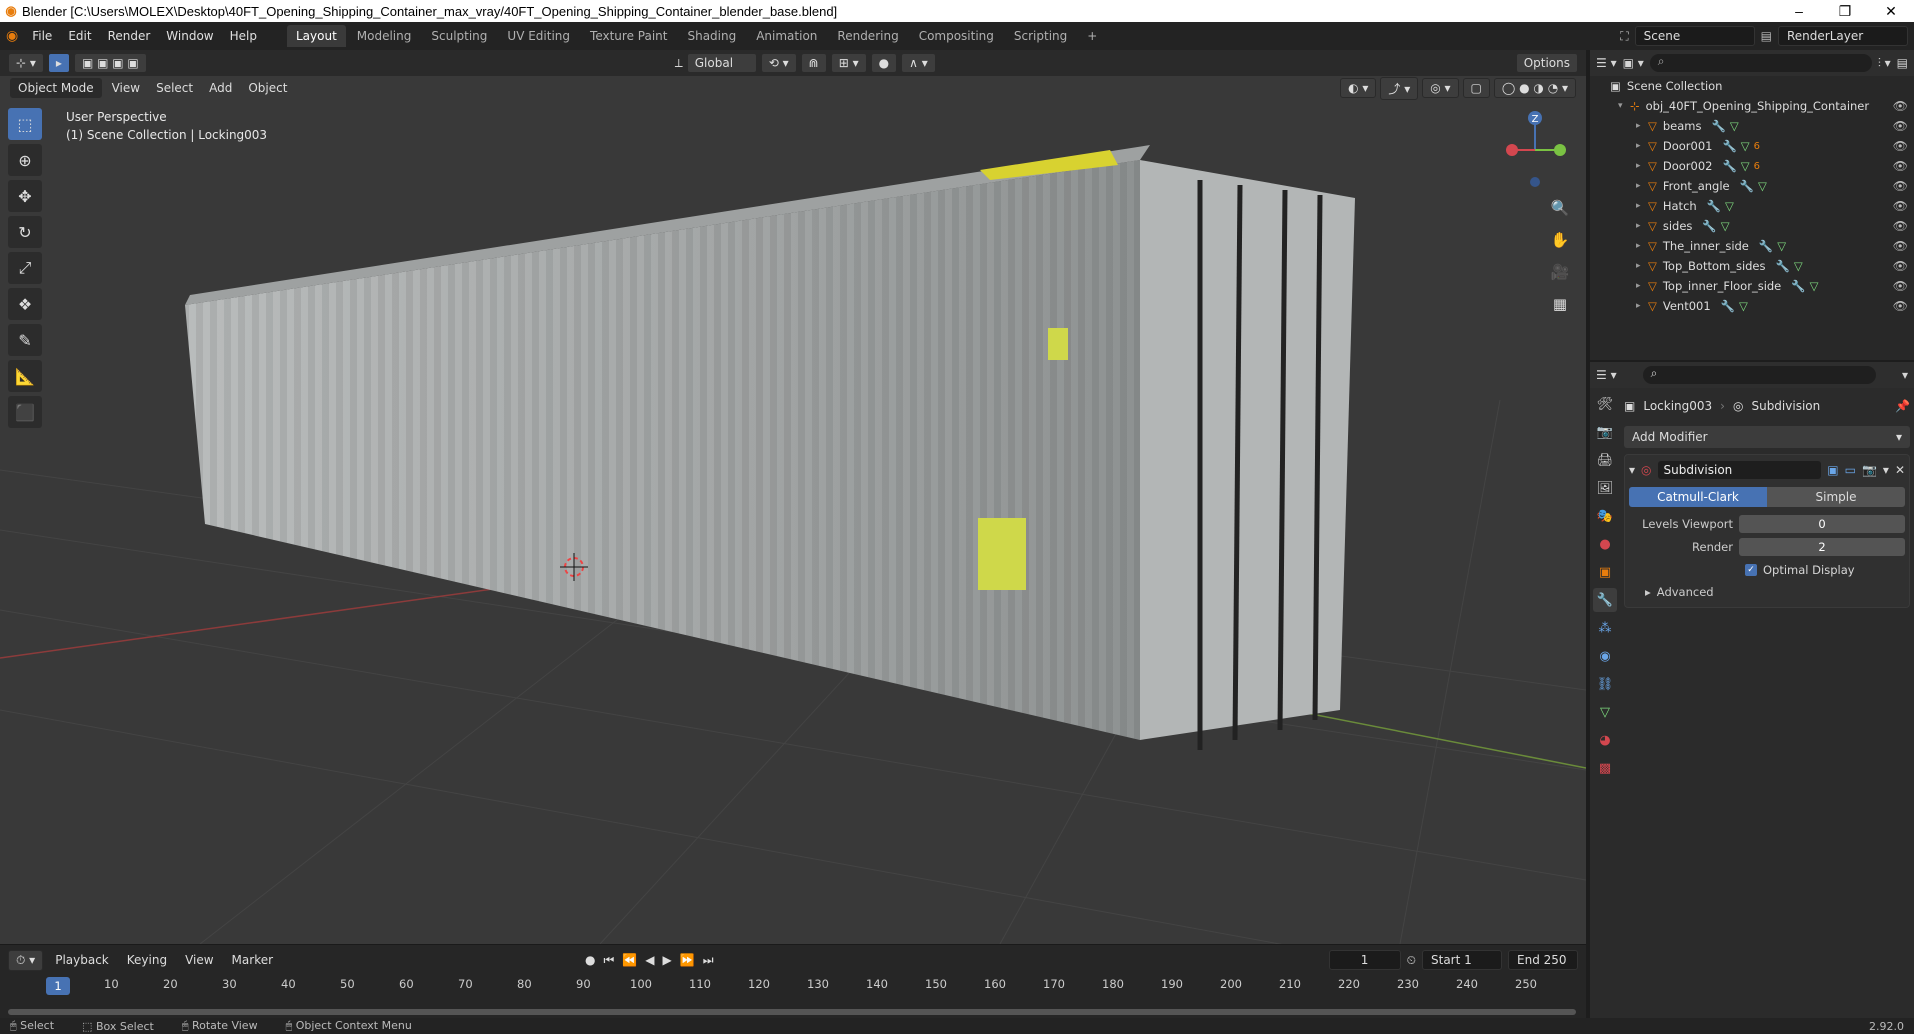 Image resolution: width=1914 pixels, height=1034 pixels. What do you see at coordinates (1605, 740) in the screenshot?
I see `material-tab-icon: ◕` at bounding box center [1605, 740].